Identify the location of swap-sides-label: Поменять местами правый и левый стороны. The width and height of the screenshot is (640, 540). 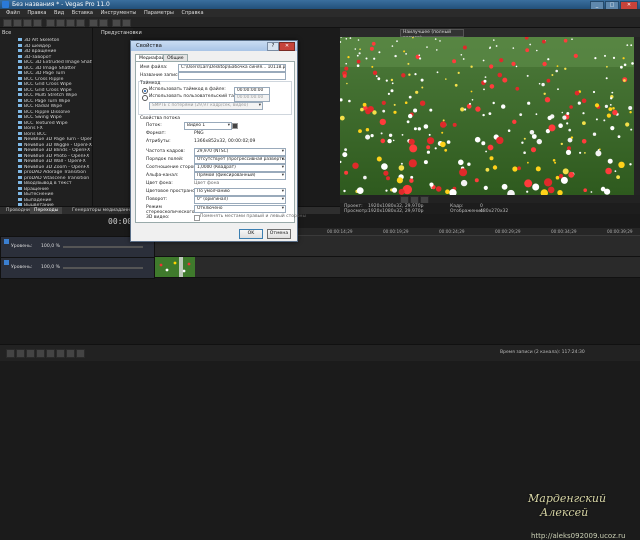
(253, 216).